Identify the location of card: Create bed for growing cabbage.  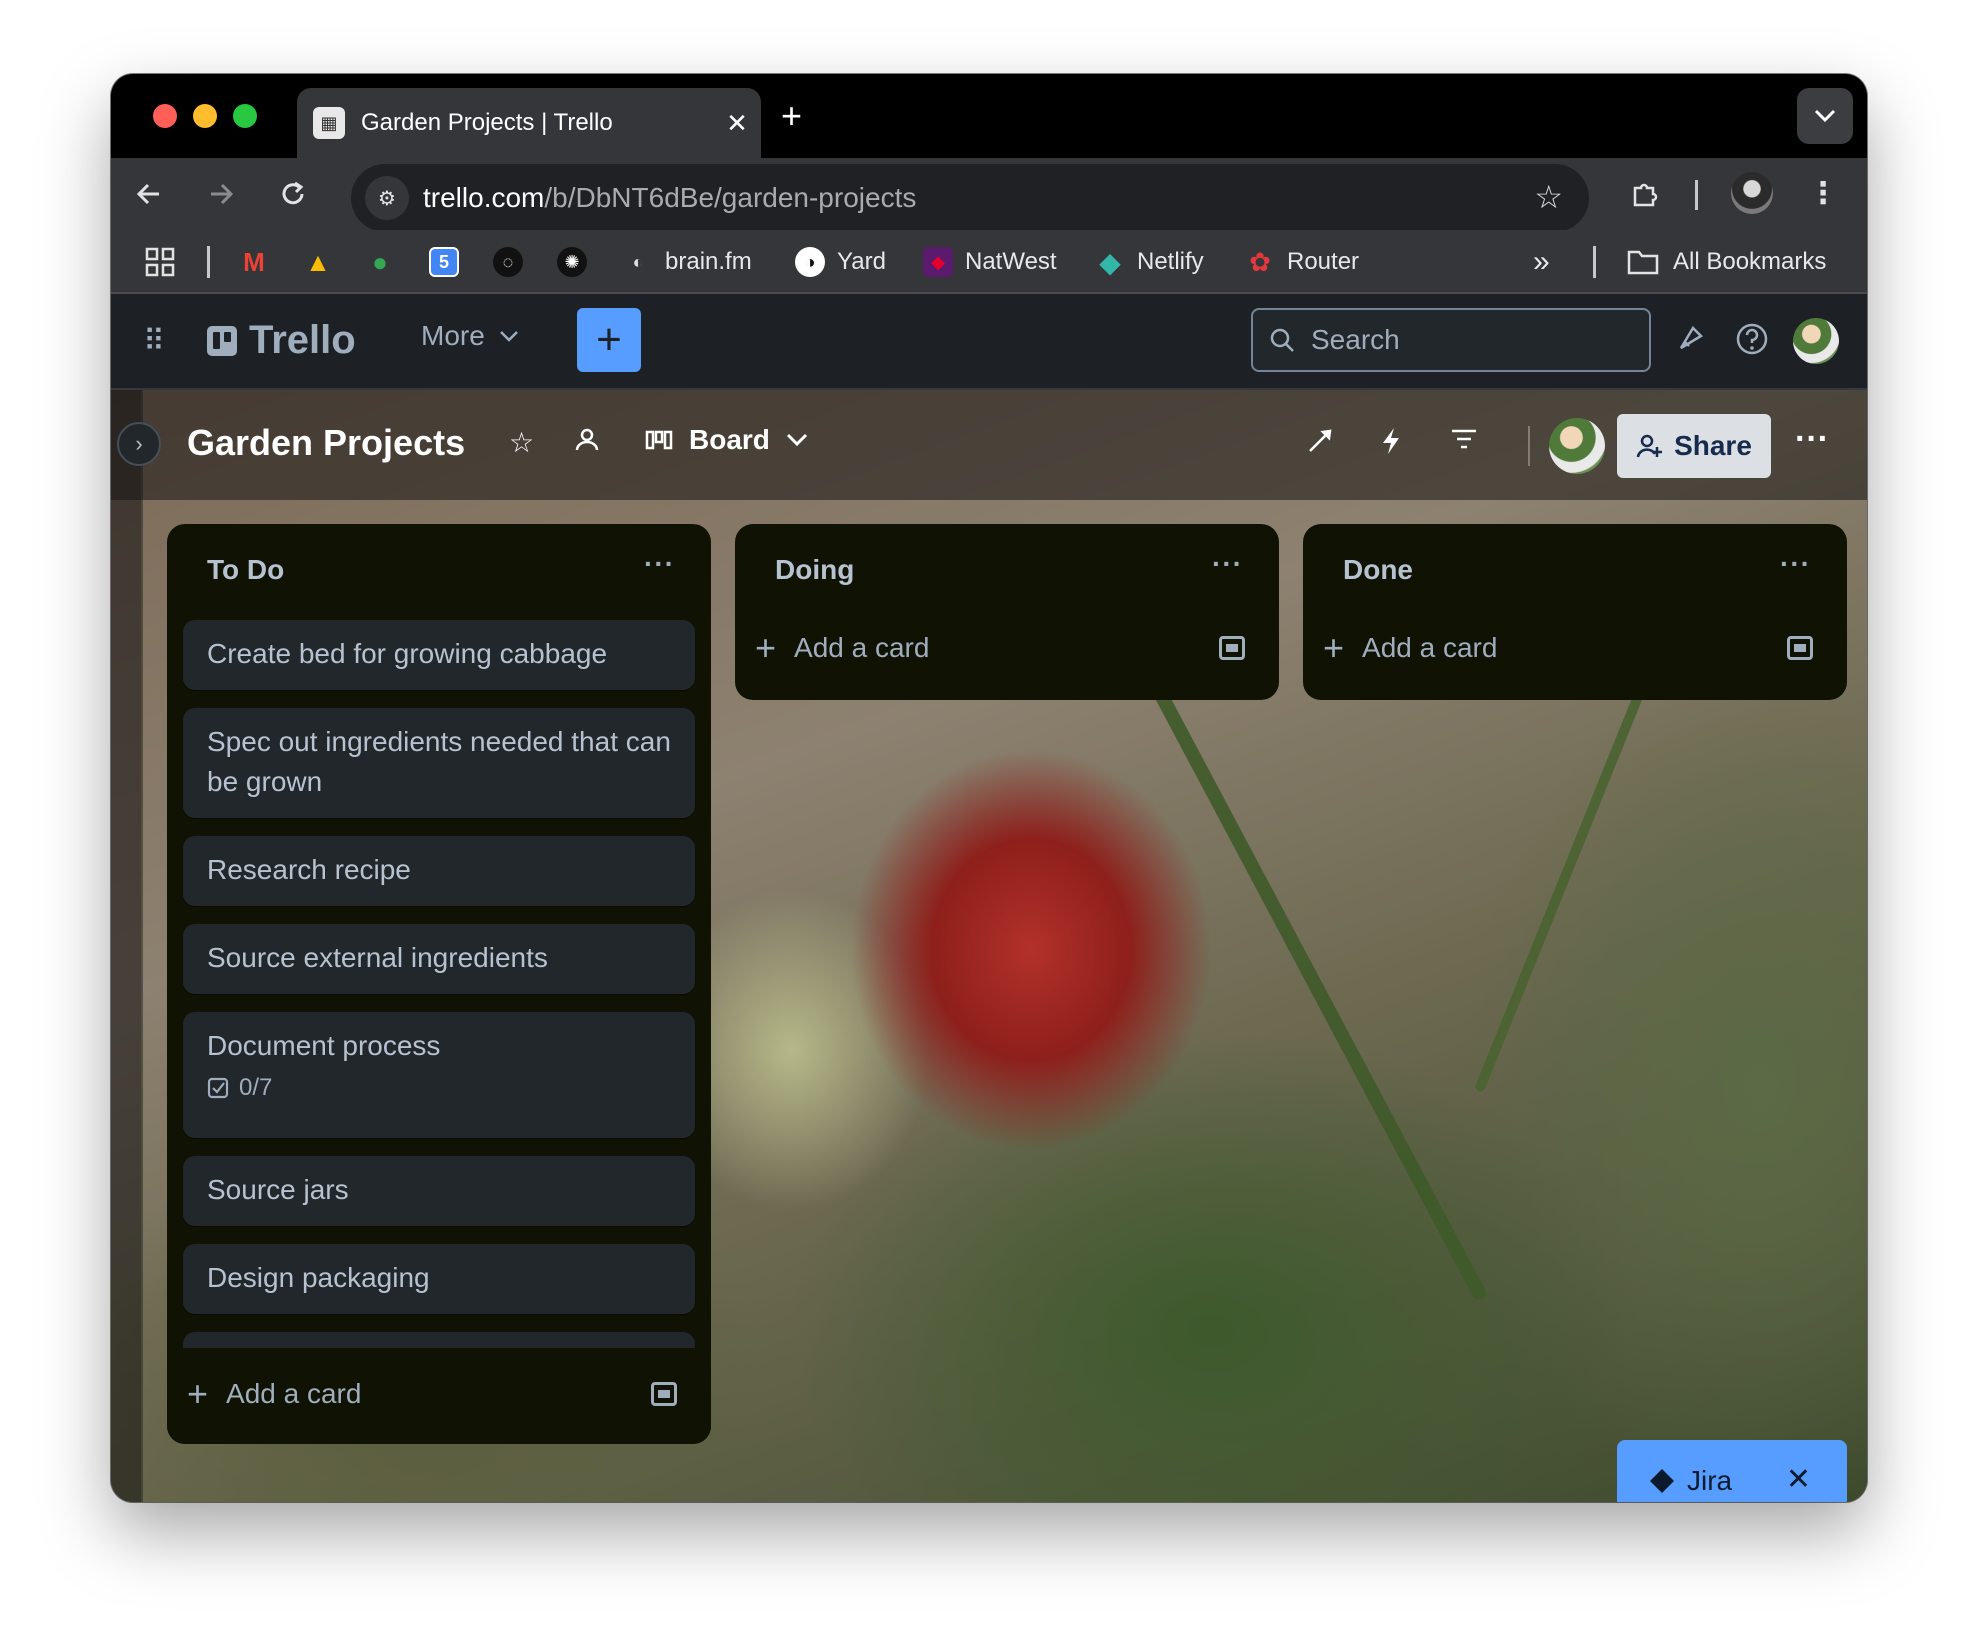
(439, 655).